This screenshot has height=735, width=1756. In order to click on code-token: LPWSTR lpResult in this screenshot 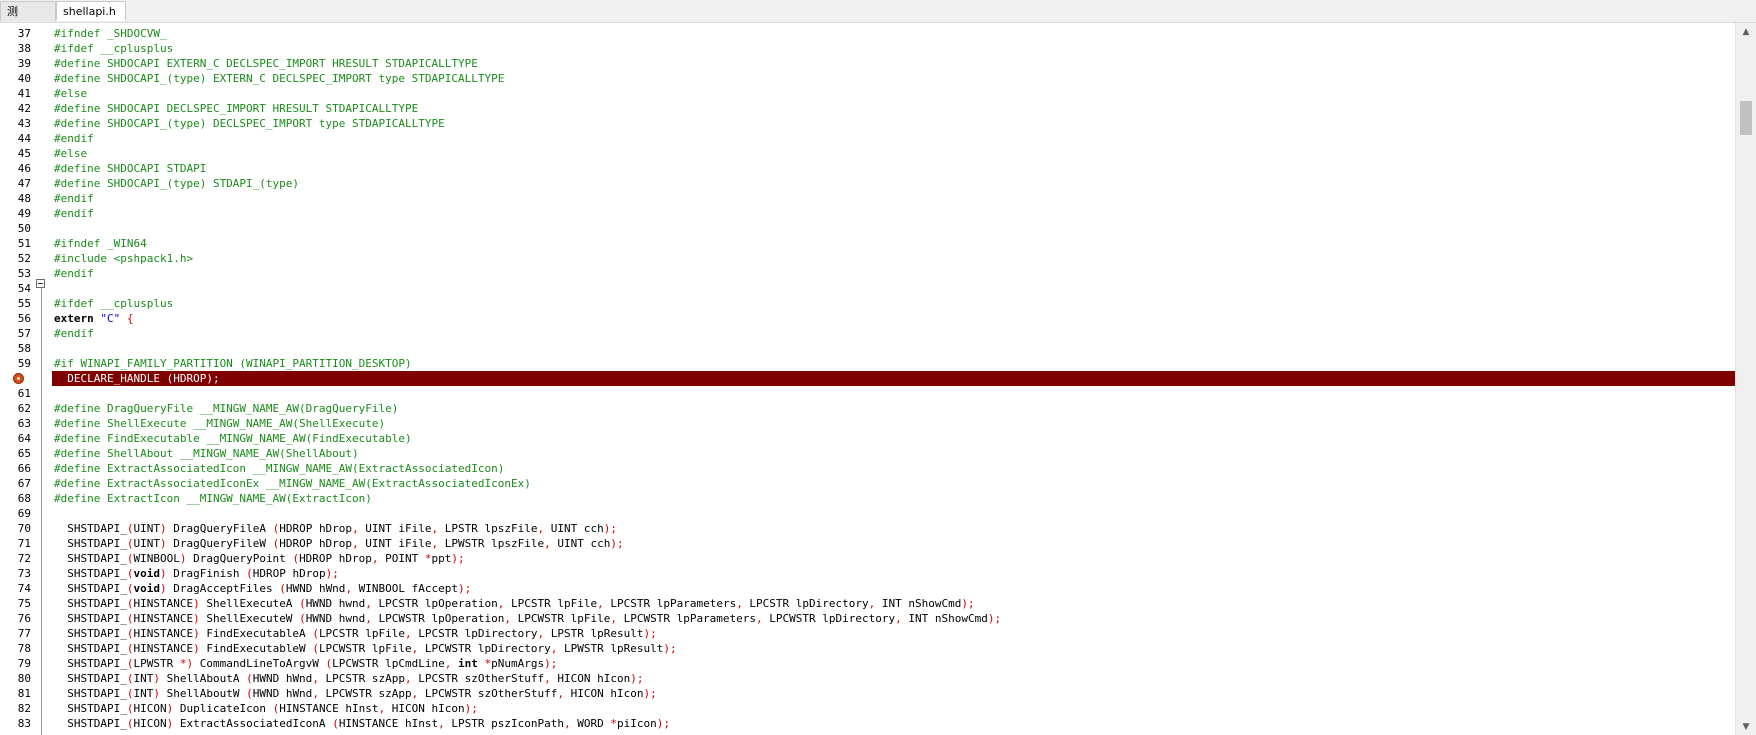, I will do `click(610, 648)`.